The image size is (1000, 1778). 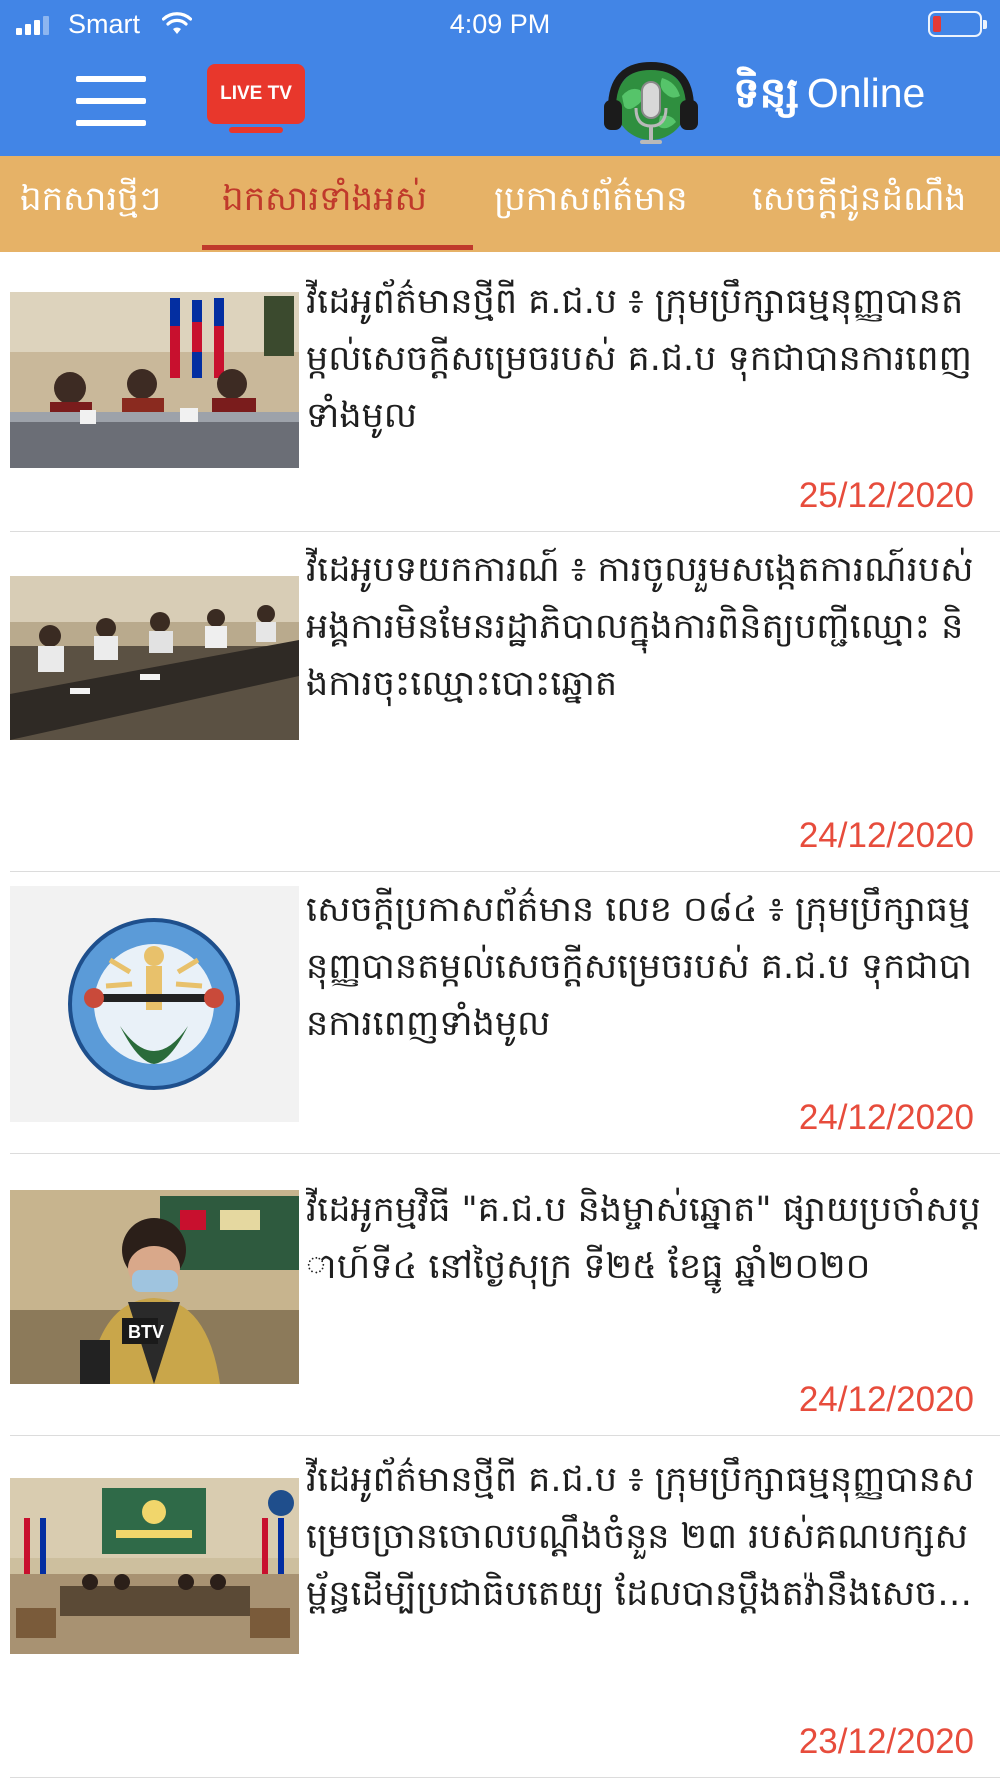 I want to click on live-tv-button: LIVE TV, so click(x=256, y=100).